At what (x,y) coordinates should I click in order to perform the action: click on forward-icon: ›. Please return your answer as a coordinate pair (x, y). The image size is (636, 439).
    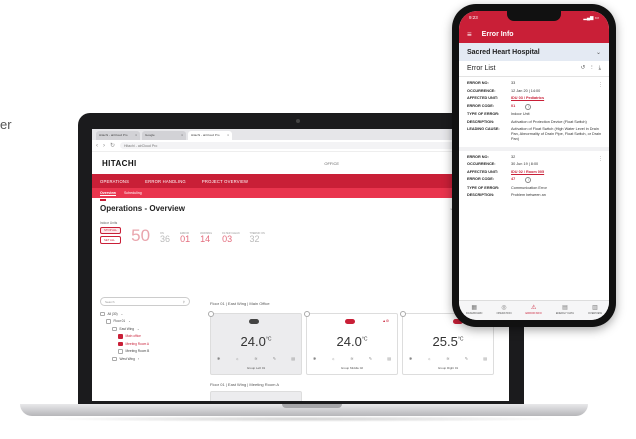
    Looking at the image, I should click on (104, 146).